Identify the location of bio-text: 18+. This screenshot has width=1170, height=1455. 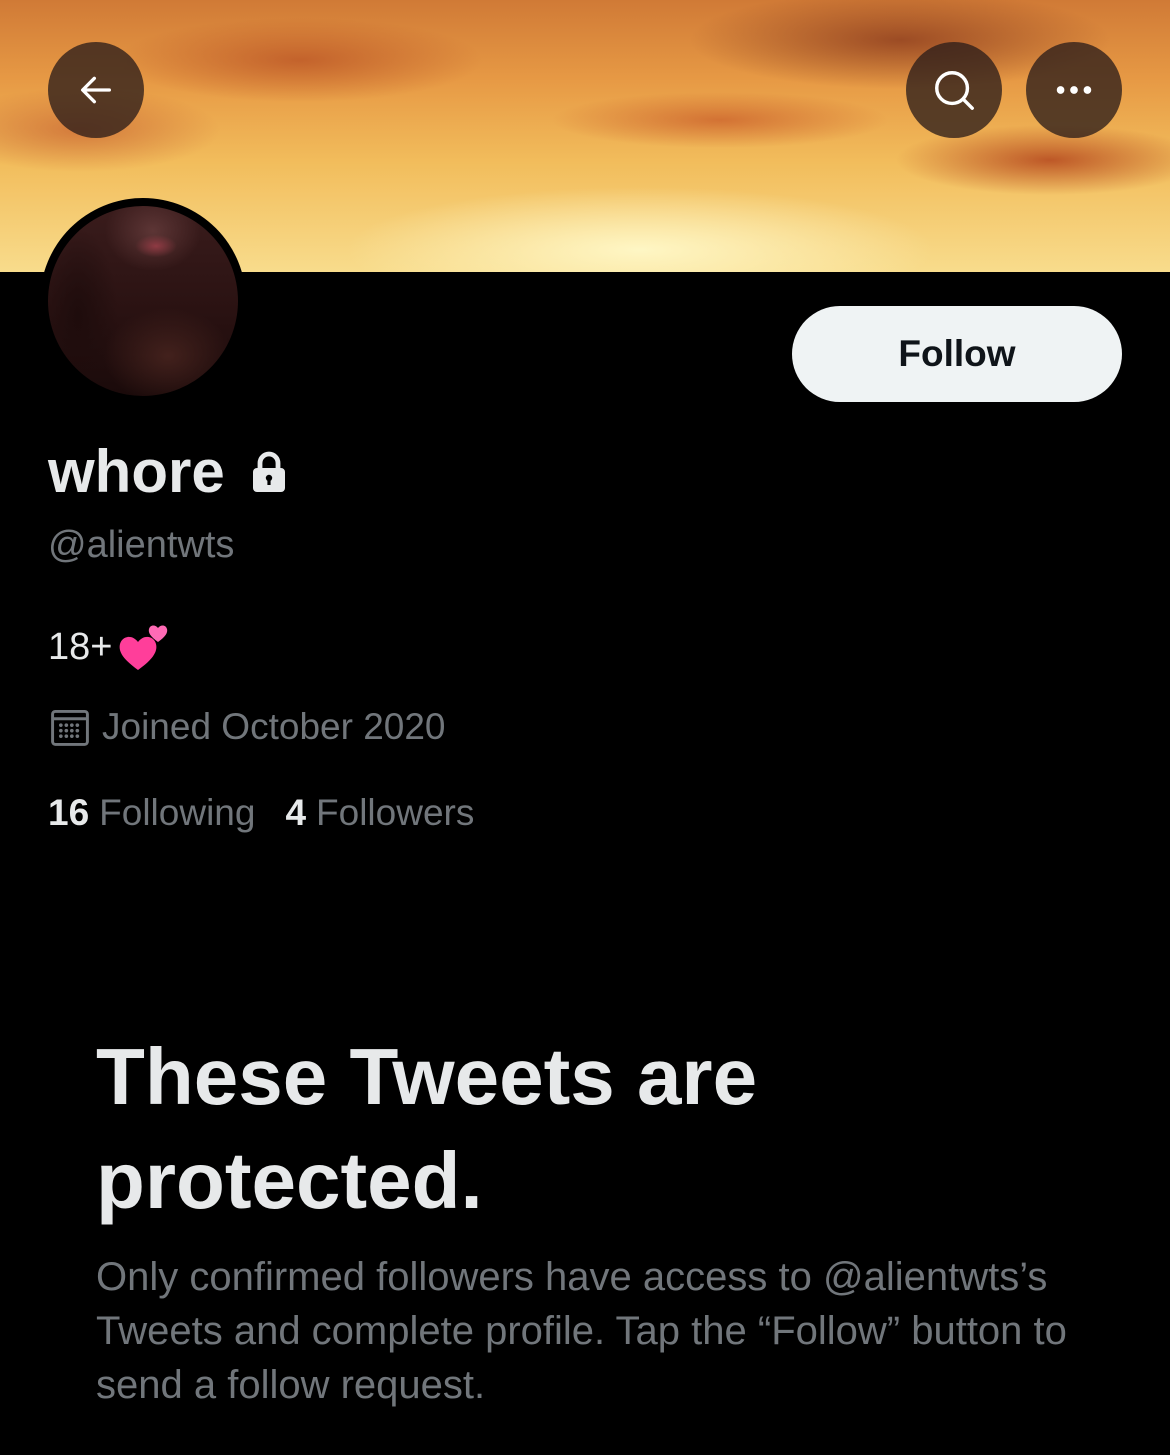
(80, 647).